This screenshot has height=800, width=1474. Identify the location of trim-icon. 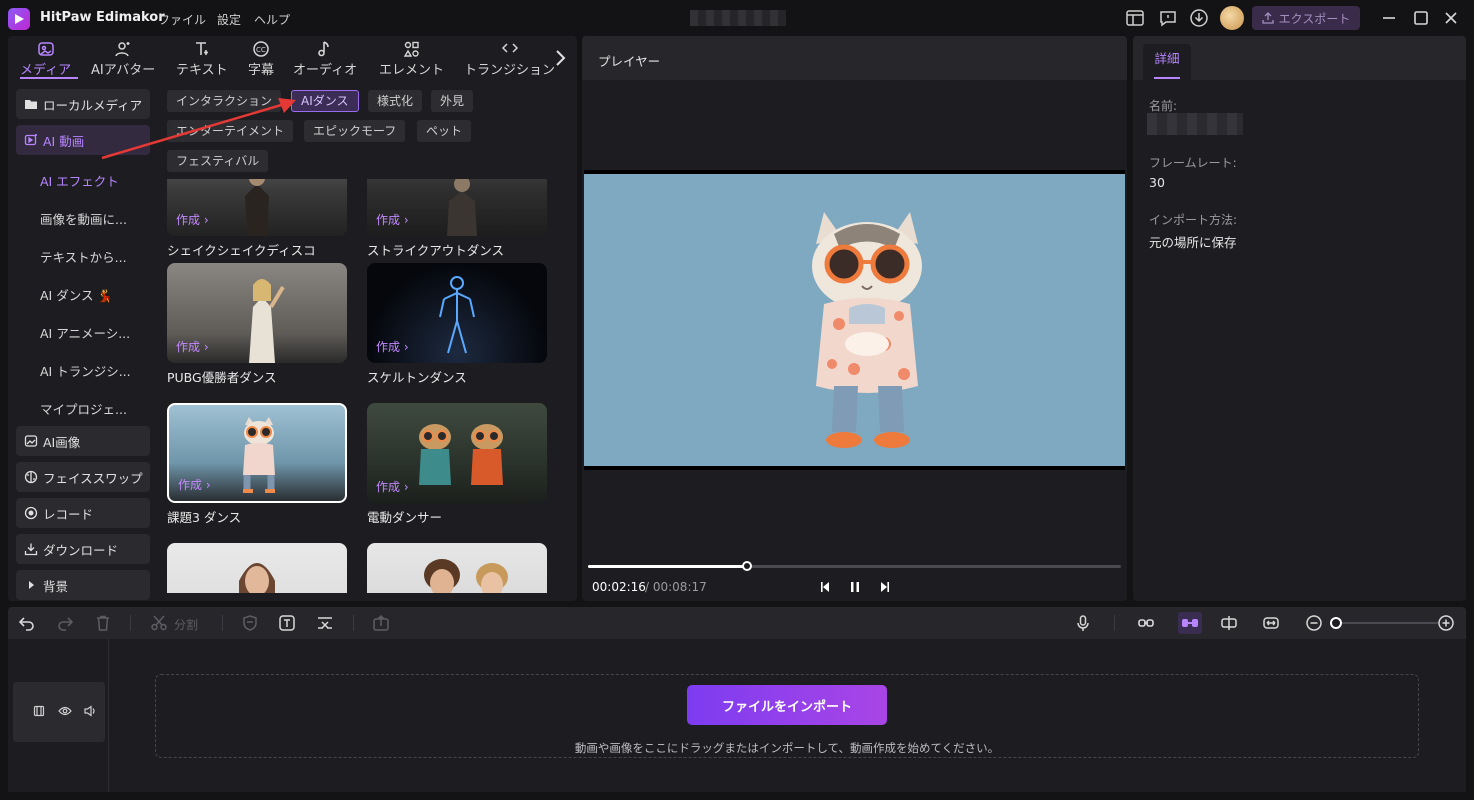
(1229, 623).